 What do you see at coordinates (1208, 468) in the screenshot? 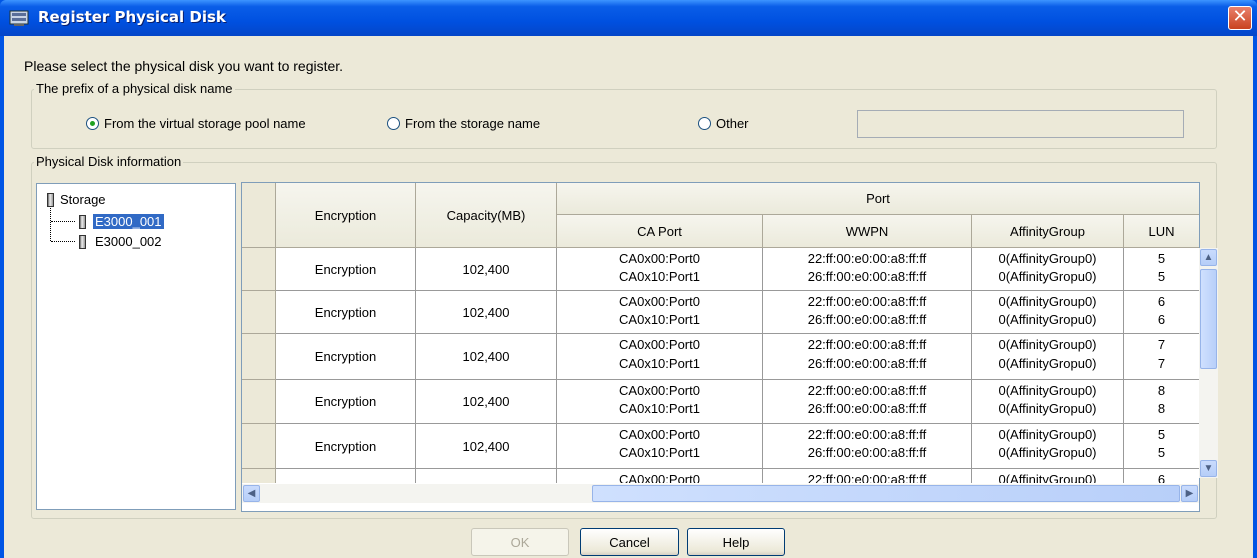
I see `scroll-down-icon: ▼` at bounding box center [1208, 468].